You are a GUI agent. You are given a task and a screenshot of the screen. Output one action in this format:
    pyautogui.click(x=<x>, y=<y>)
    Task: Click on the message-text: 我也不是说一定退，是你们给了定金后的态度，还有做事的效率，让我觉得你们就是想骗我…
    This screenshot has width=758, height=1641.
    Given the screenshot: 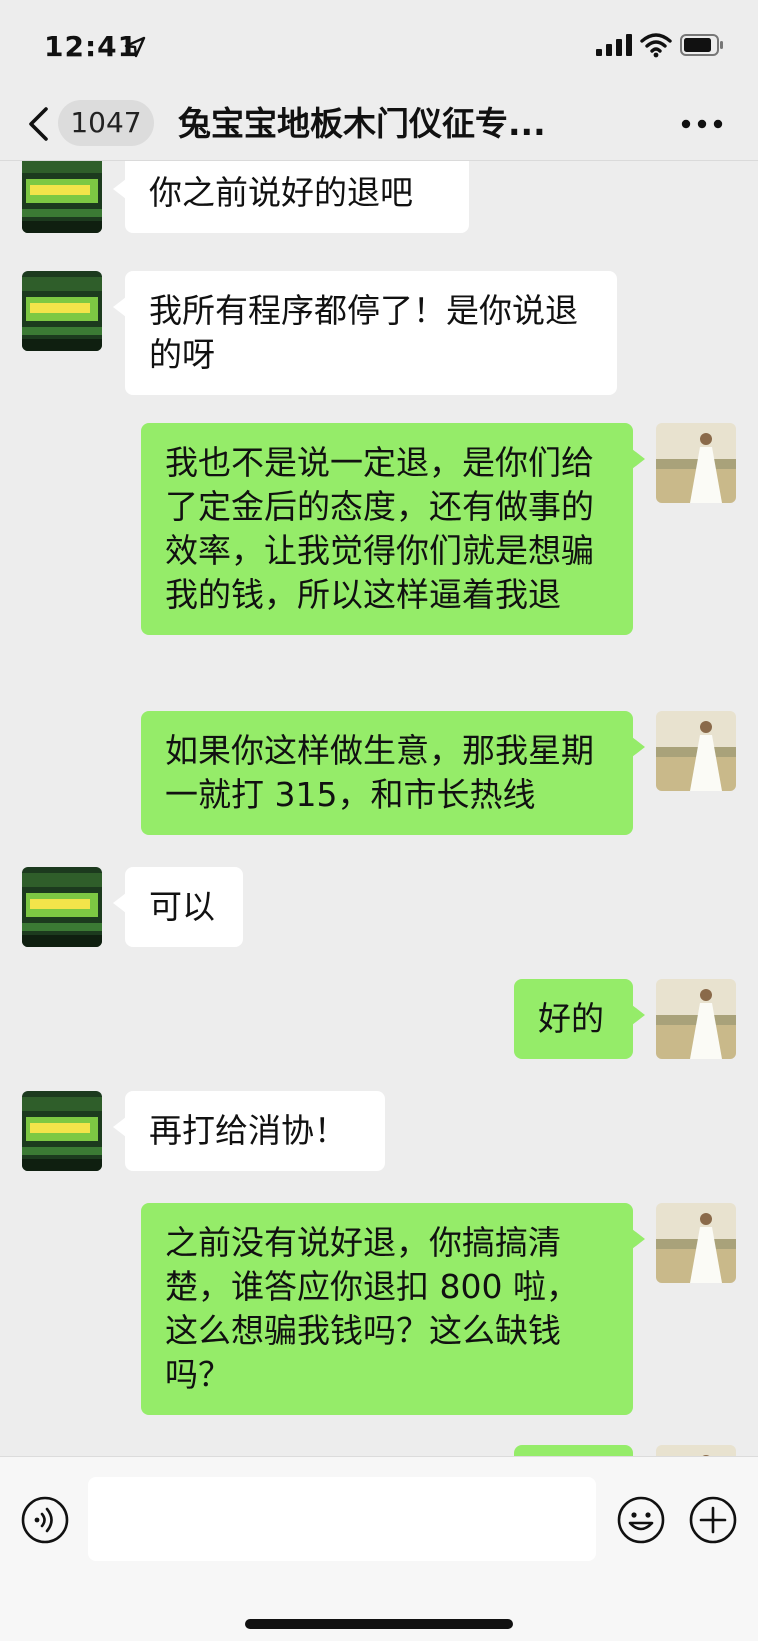 What is the action you would take?
    pyautogui.click(x=379, y=528)
    